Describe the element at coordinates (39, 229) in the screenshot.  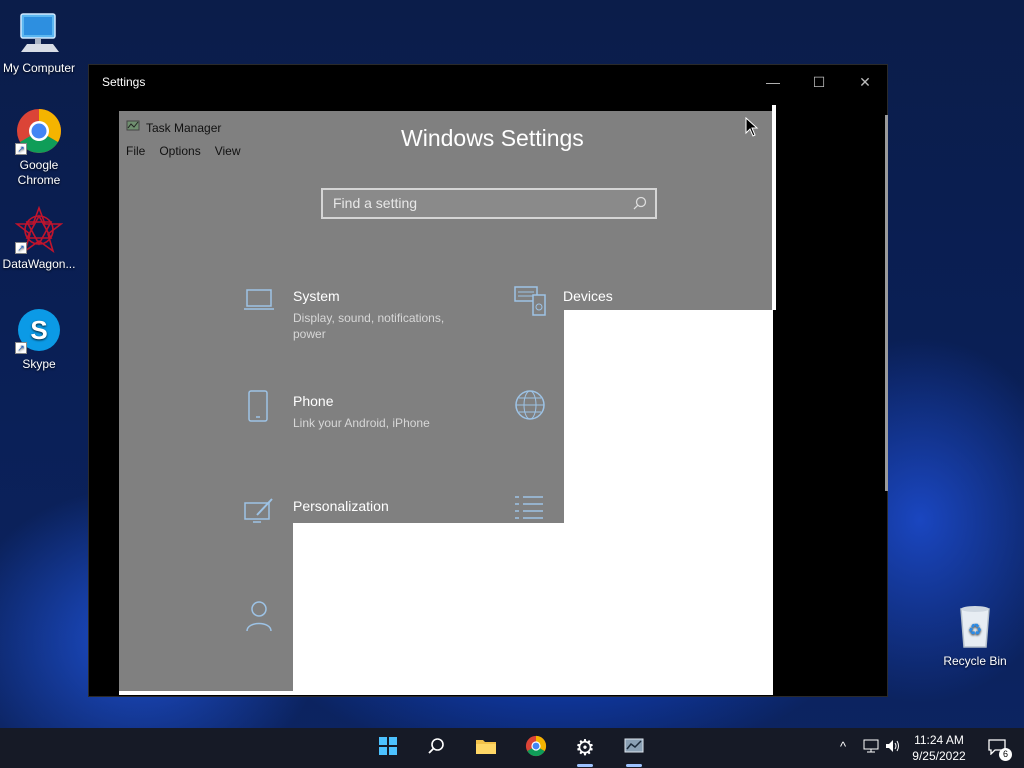
I see `datawagon-icon: ↗` at that location.